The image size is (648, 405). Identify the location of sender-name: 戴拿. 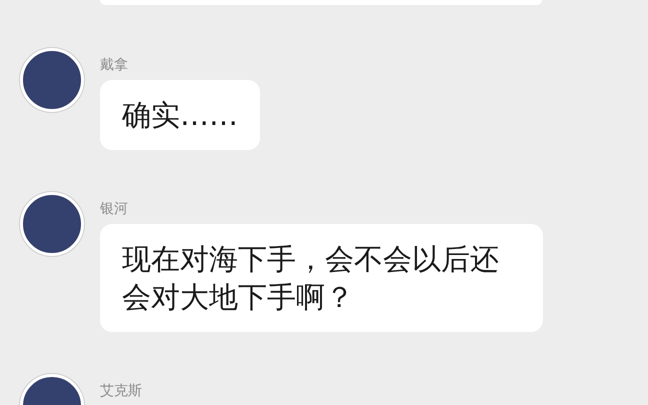
(114, 65).